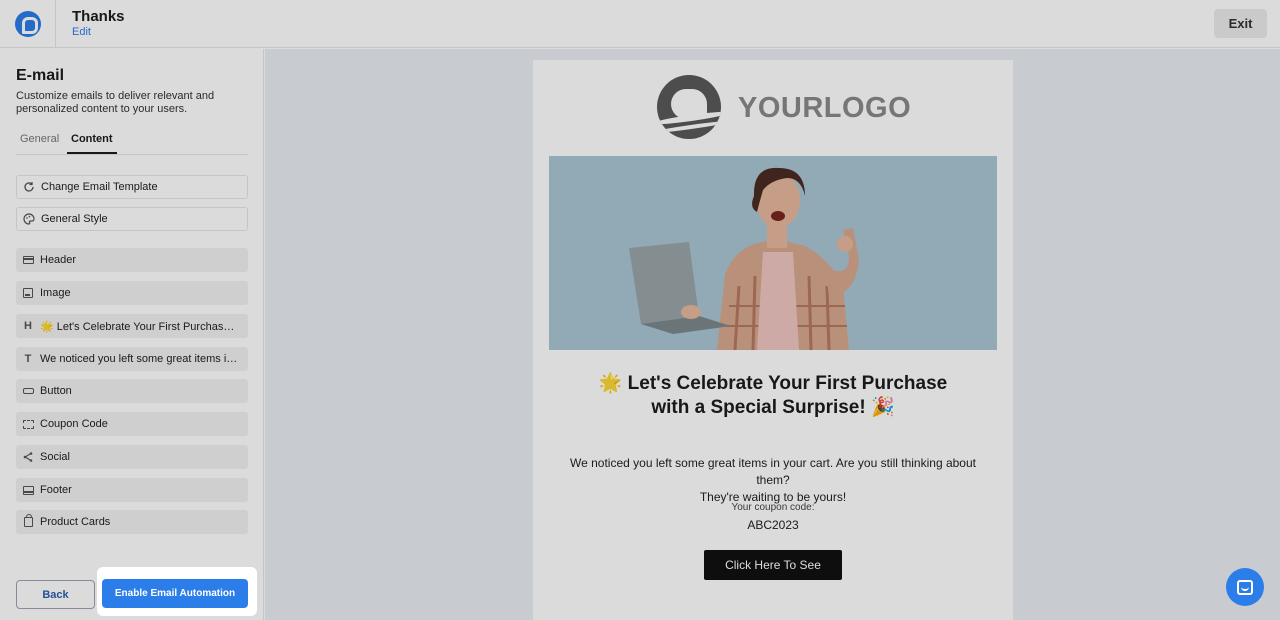 The width and height of the screenshot is (1280, 620). Describe the element at coordinates (29, 187) in the screenshot. I see `refresh-icon` at that location.